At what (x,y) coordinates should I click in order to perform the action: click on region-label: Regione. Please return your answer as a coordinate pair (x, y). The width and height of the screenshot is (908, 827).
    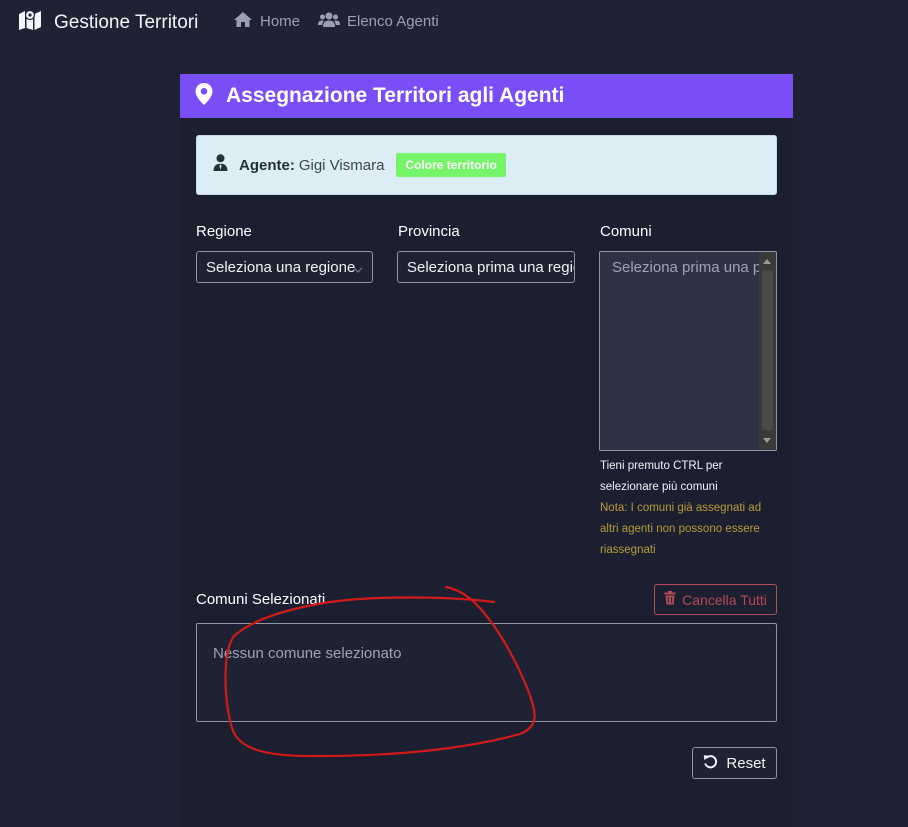
    Looking at the image, I should click on (224, 231).